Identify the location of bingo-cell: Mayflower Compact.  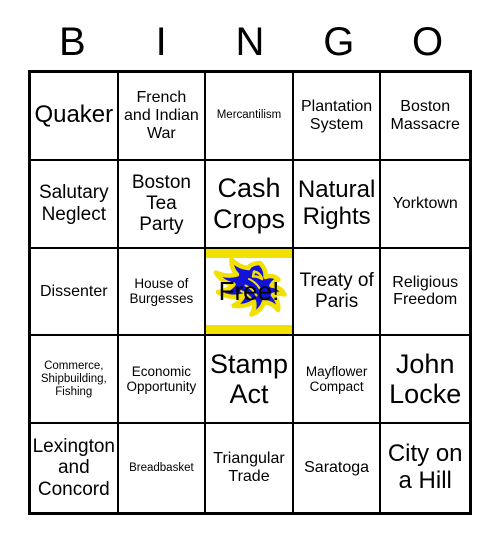
(337, 380).